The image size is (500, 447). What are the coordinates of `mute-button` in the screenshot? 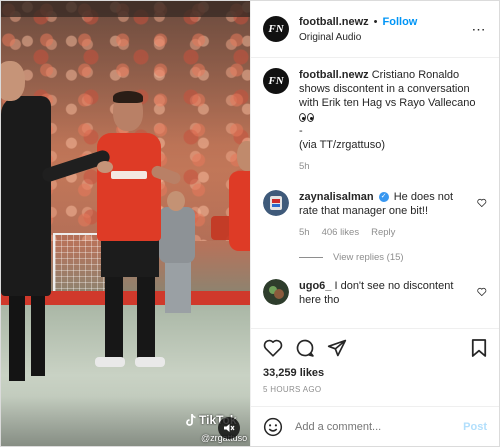 It's located at (229, 428).